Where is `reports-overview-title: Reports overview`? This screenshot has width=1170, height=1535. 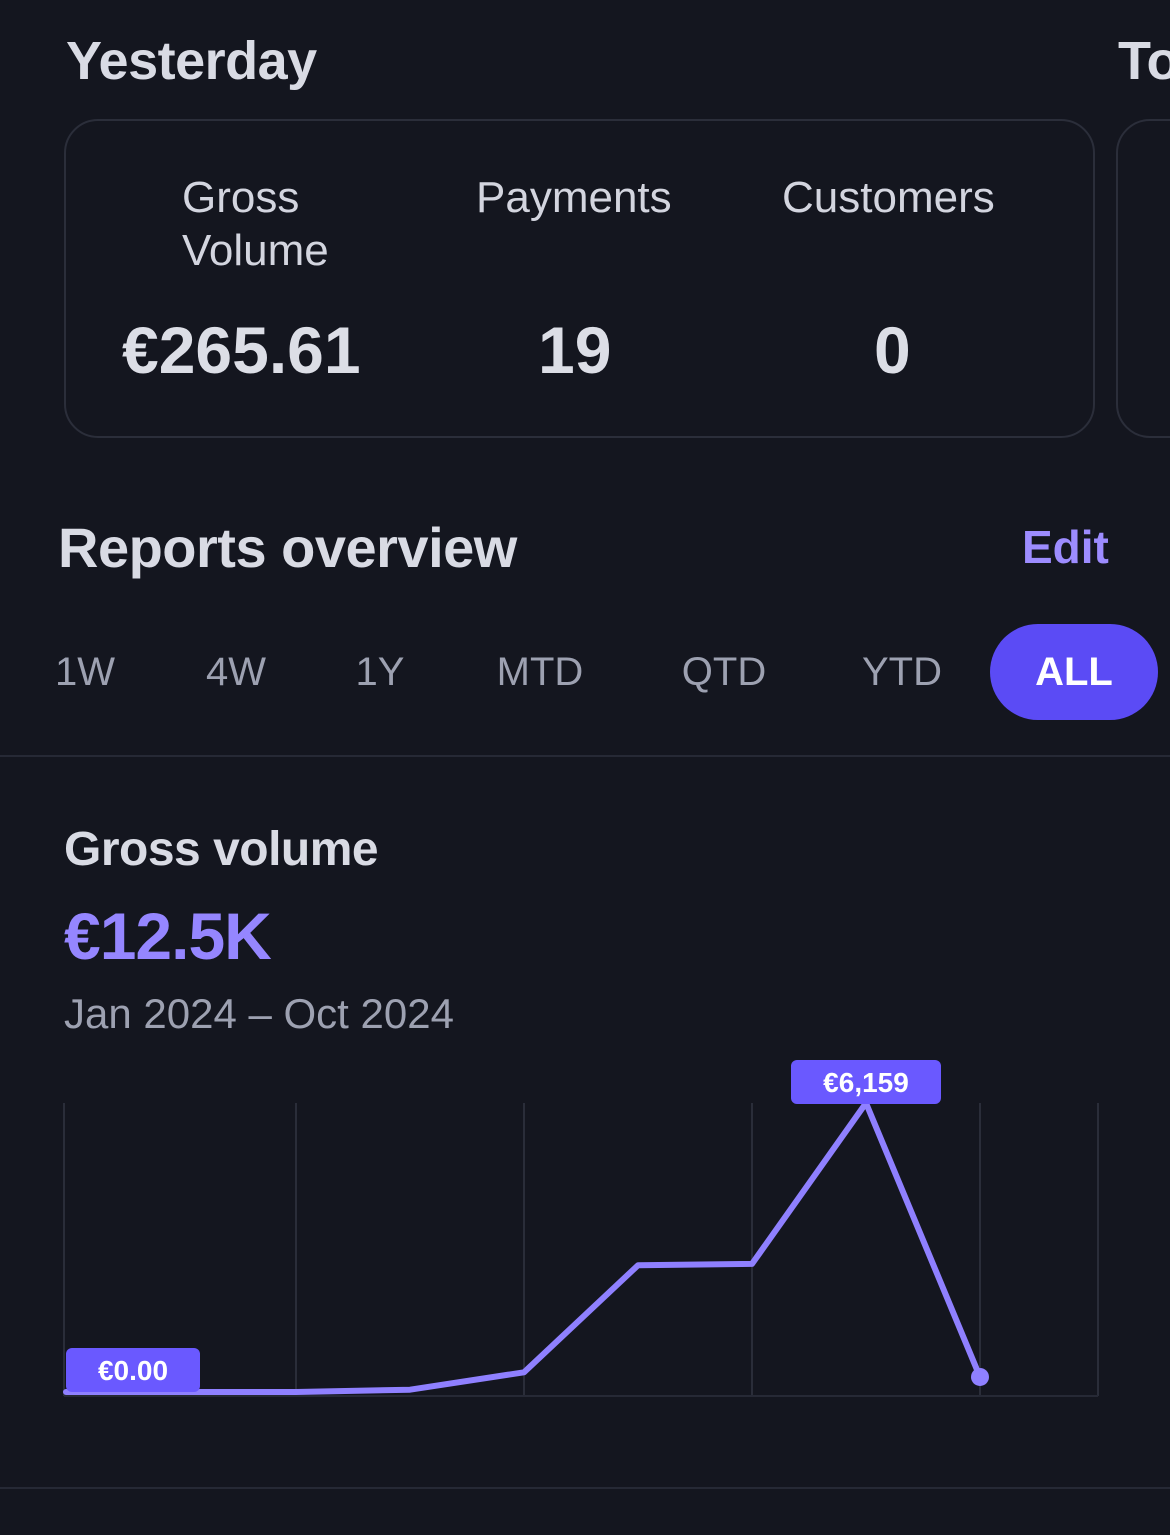
reports-overview-title: Reports overview is located at coordinates (287, 547).